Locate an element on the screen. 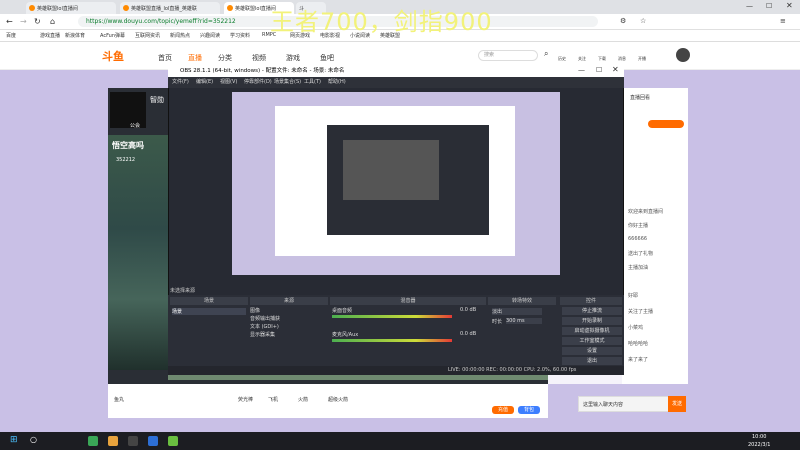 The image size is (800, 450). maximize-icon: ☐ is located at coordinates (769, 6).